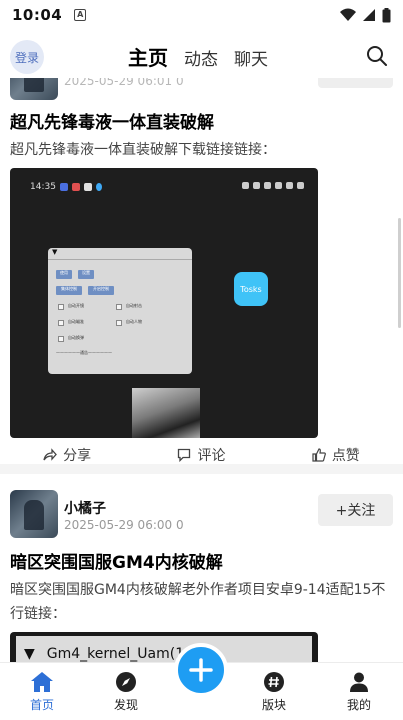 This screenshot has width=403, height=720. Describe the element at coordinates (86, 274) in the screenshot. I see `menu-button: 设置` at that location.